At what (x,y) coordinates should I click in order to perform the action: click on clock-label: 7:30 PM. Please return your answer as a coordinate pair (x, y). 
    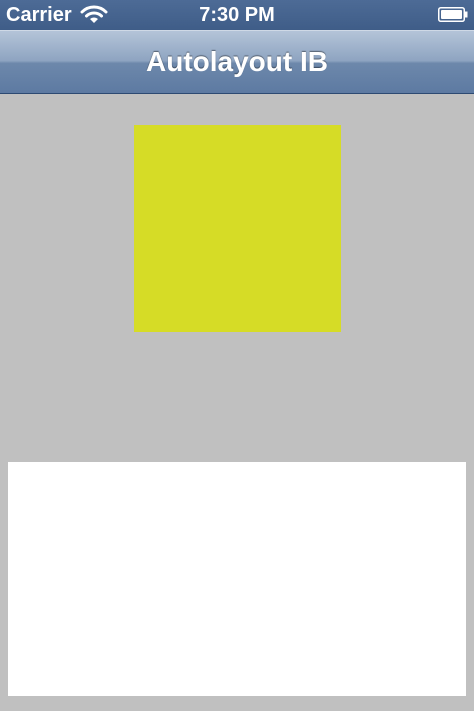
    Looking at the image, I should click on (237, 15).